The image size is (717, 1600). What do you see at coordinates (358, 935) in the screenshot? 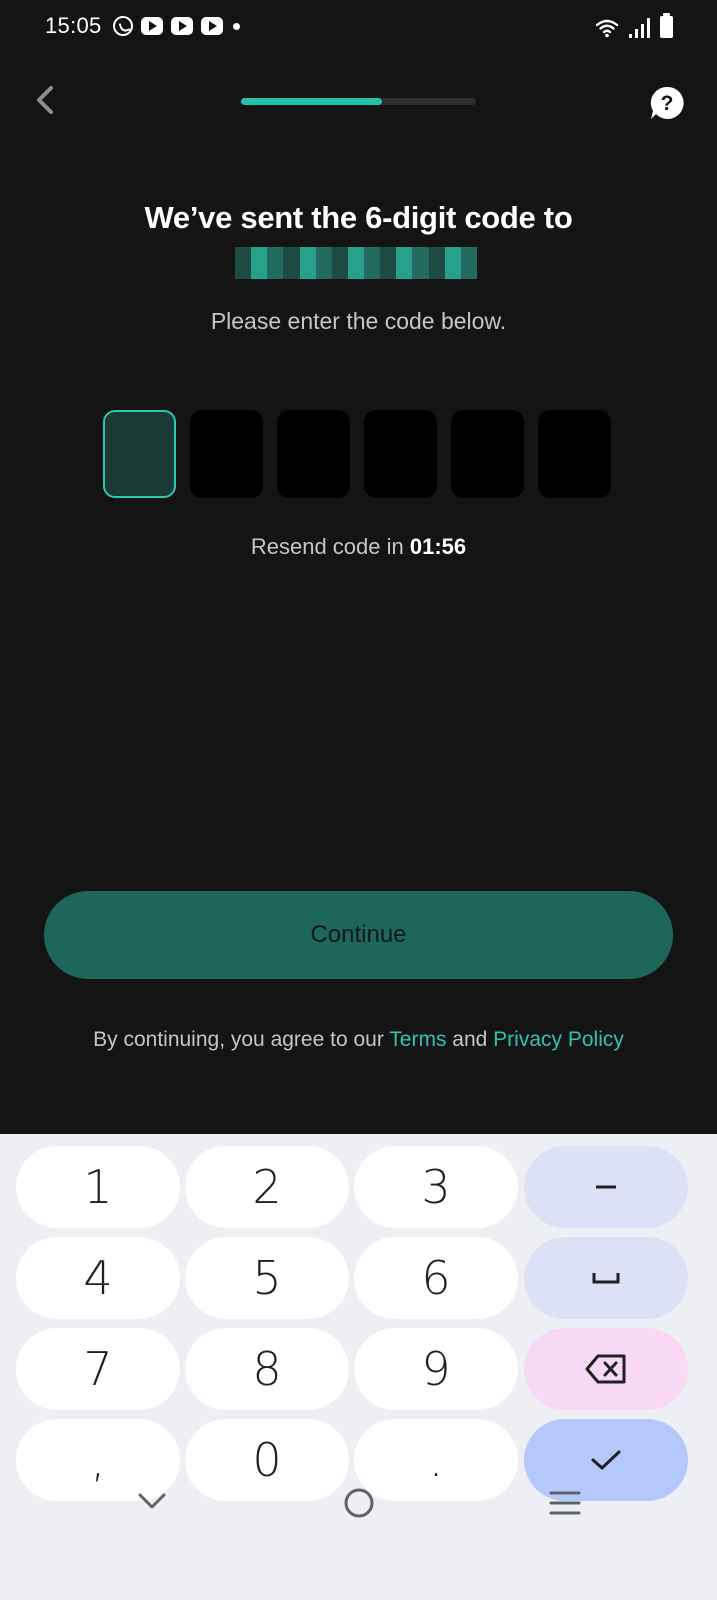
I see `continue-button: Continue` at bounding box center [358, 935].